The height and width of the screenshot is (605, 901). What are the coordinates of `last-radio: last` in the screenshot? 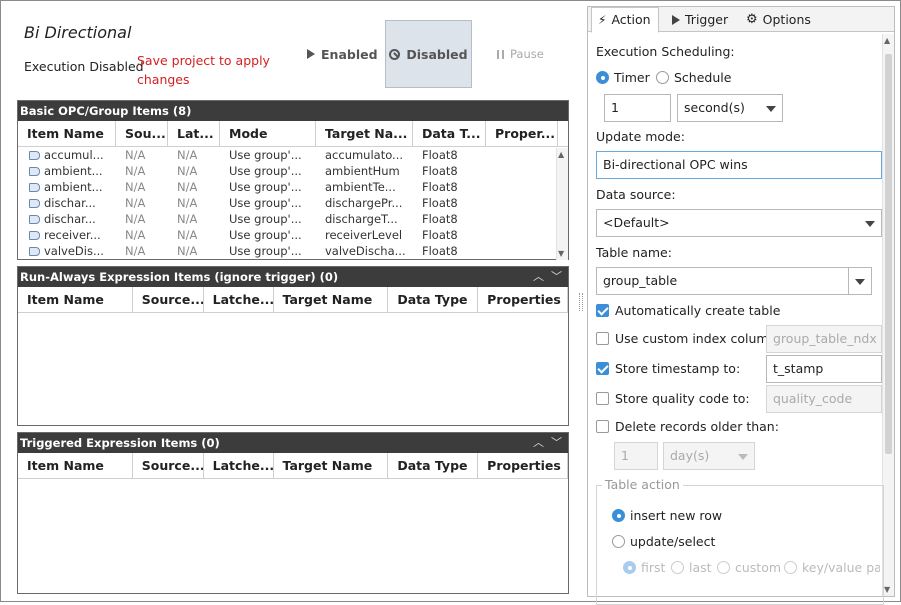 It's located at (691, 567).